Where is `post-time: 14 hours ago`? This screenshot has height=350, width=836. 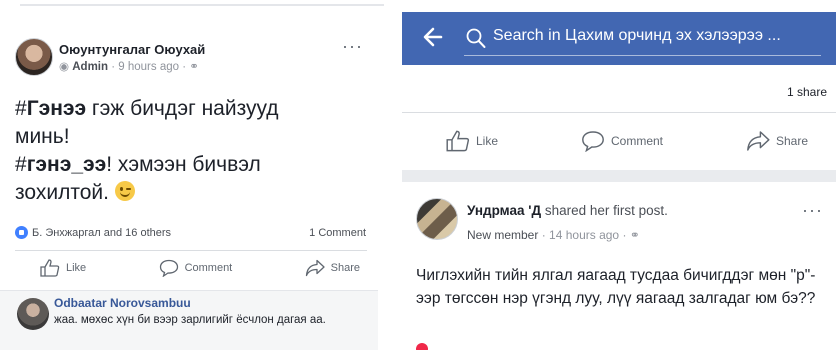
post-time: 14 hours ago is located at coordinates (584, 235).